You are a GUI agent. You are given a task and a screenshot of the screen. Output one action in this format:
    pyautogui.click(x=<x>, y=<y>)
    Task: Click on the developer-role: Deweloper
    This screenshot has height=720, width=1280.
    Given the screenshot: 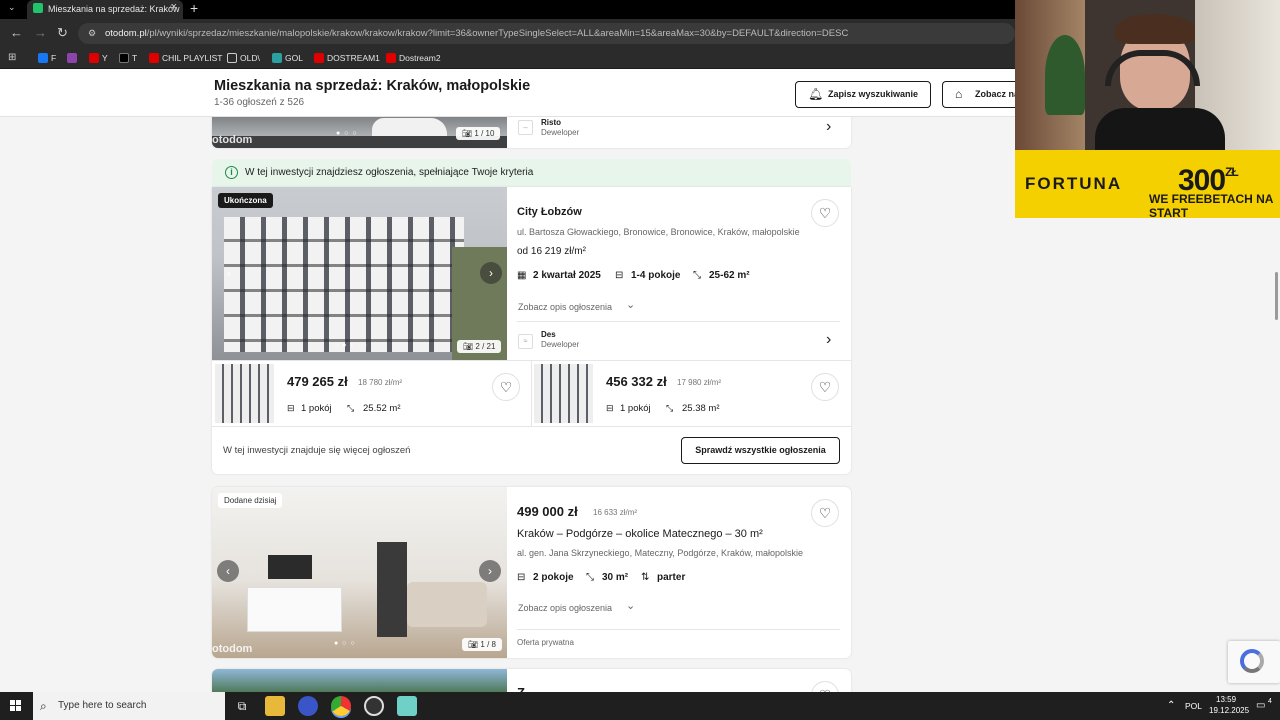 What is the action you would take?
    pyautogui.click(x=560, y=132)
    